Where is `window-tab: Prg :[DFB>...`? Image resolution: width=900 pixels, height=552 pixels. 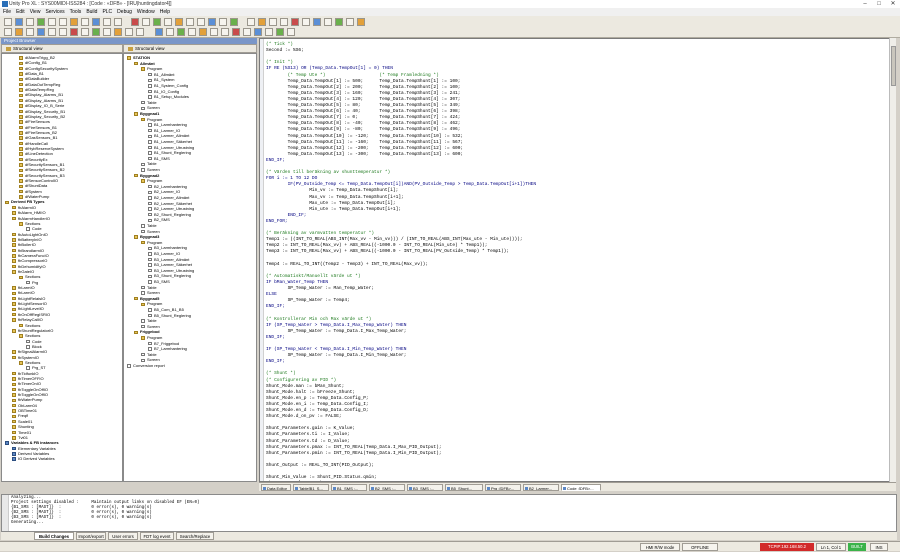
window-tab: Prg :[DFB>... is located at coordinates (503, 487).